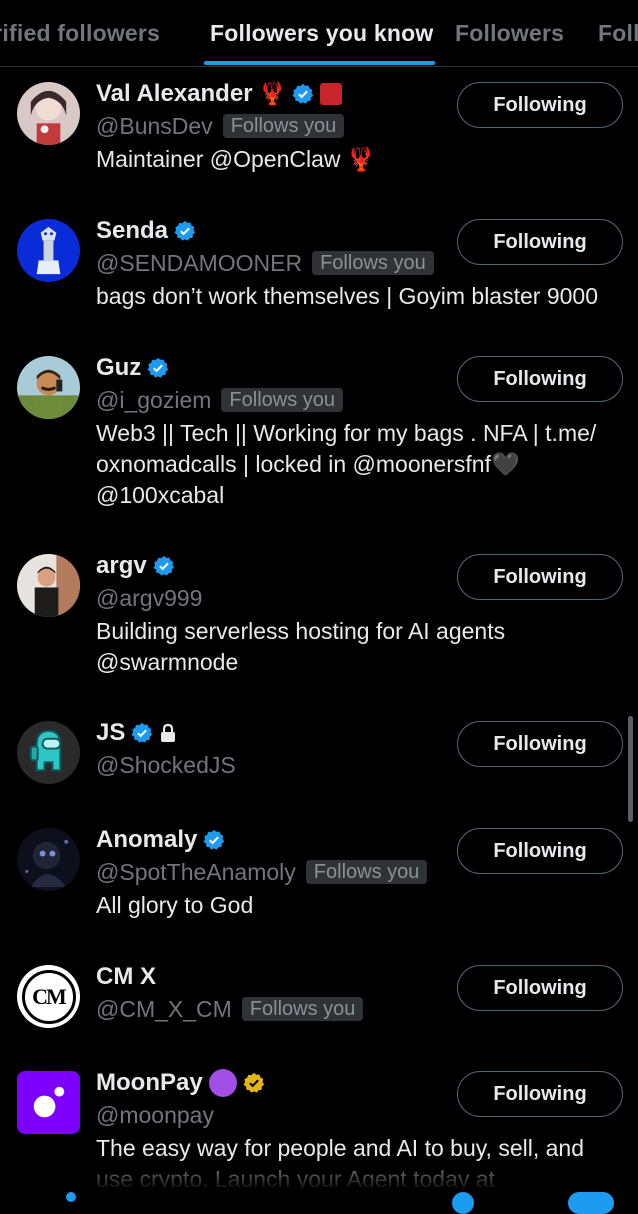 This screenshot has height=1214, width=638. I want to click on brand-badge-icon, so click(330, 94).